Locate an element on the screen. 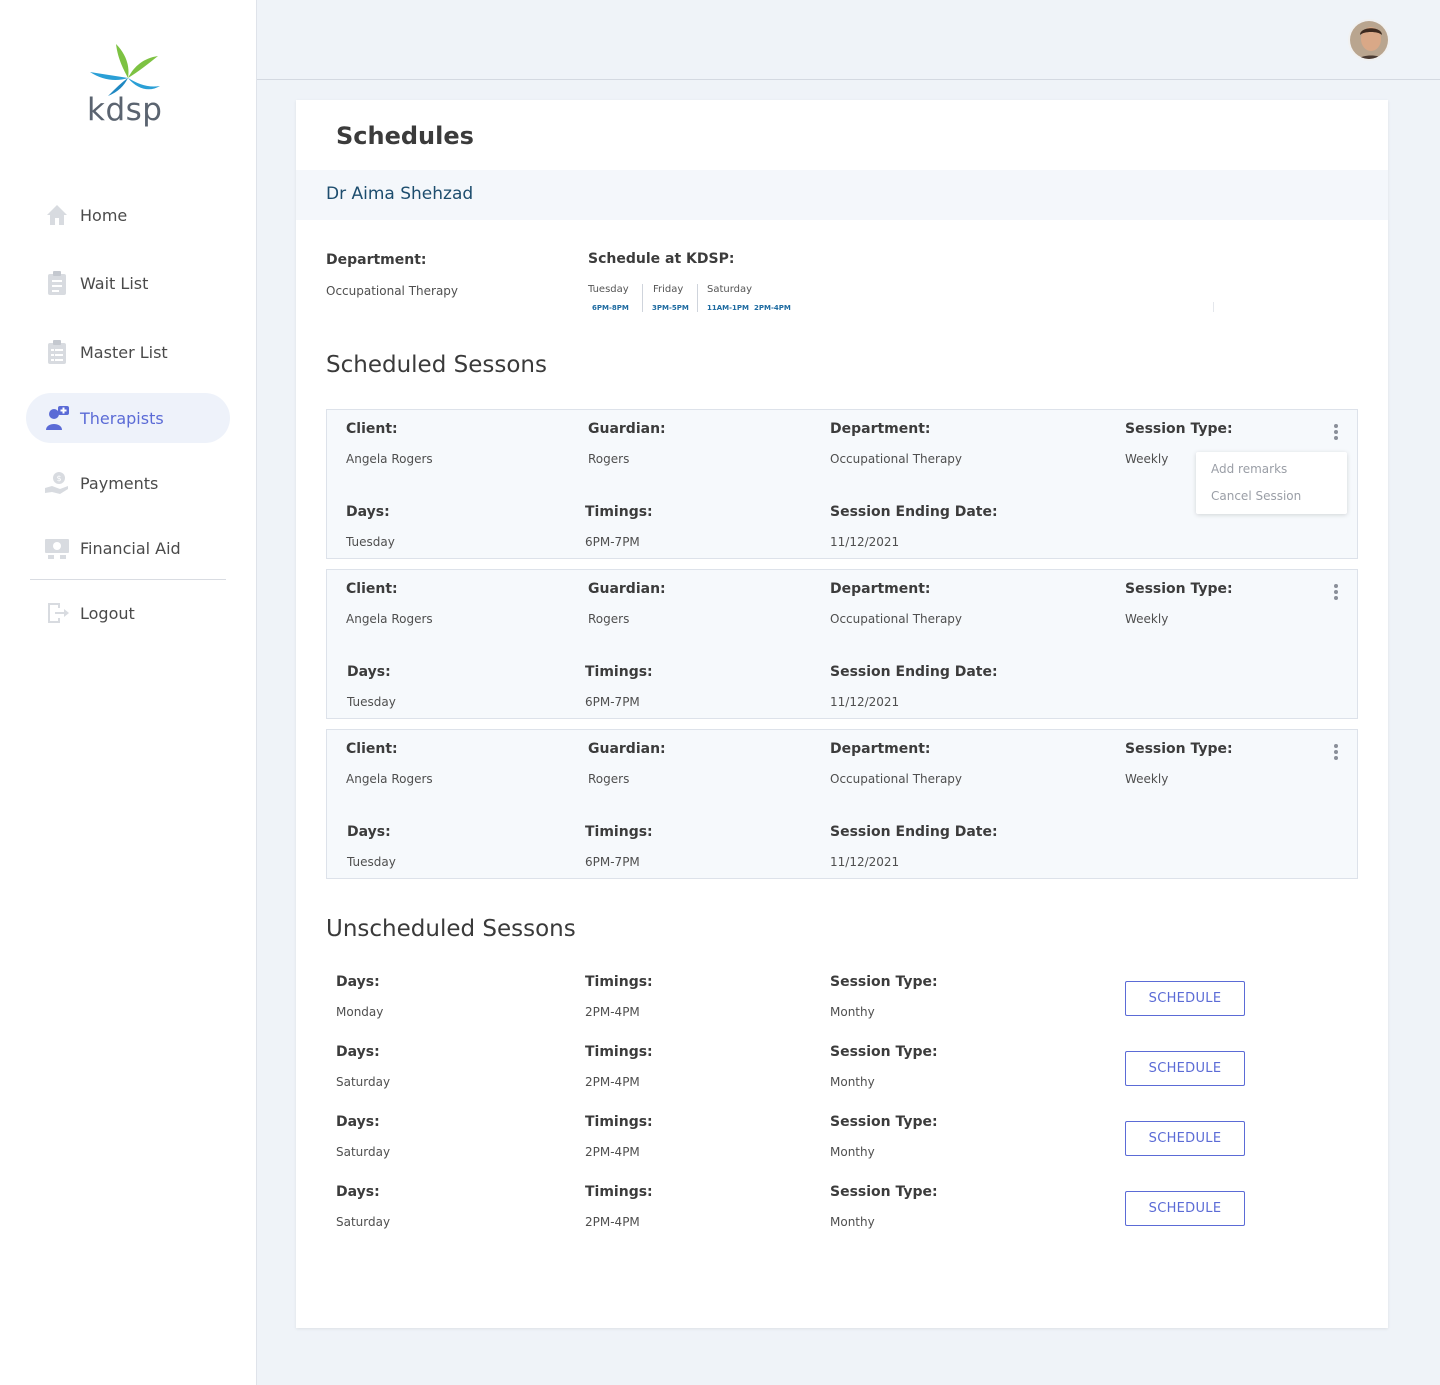 The image size is (1440, 1385). schedule-day: Saturday is located at coordinates (730, 289).